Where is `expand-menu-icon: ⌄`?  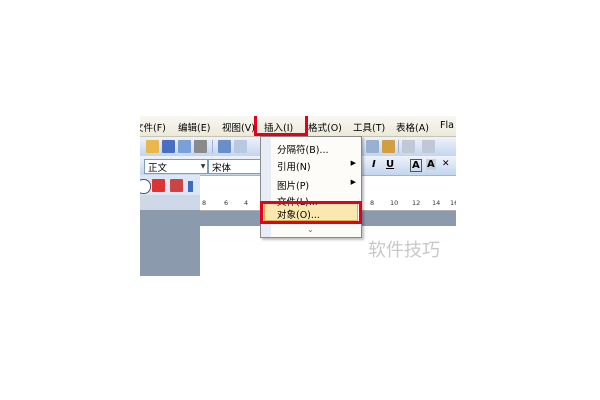 expand-menu-icon: ⌄ is located at coordinates (310, 229).